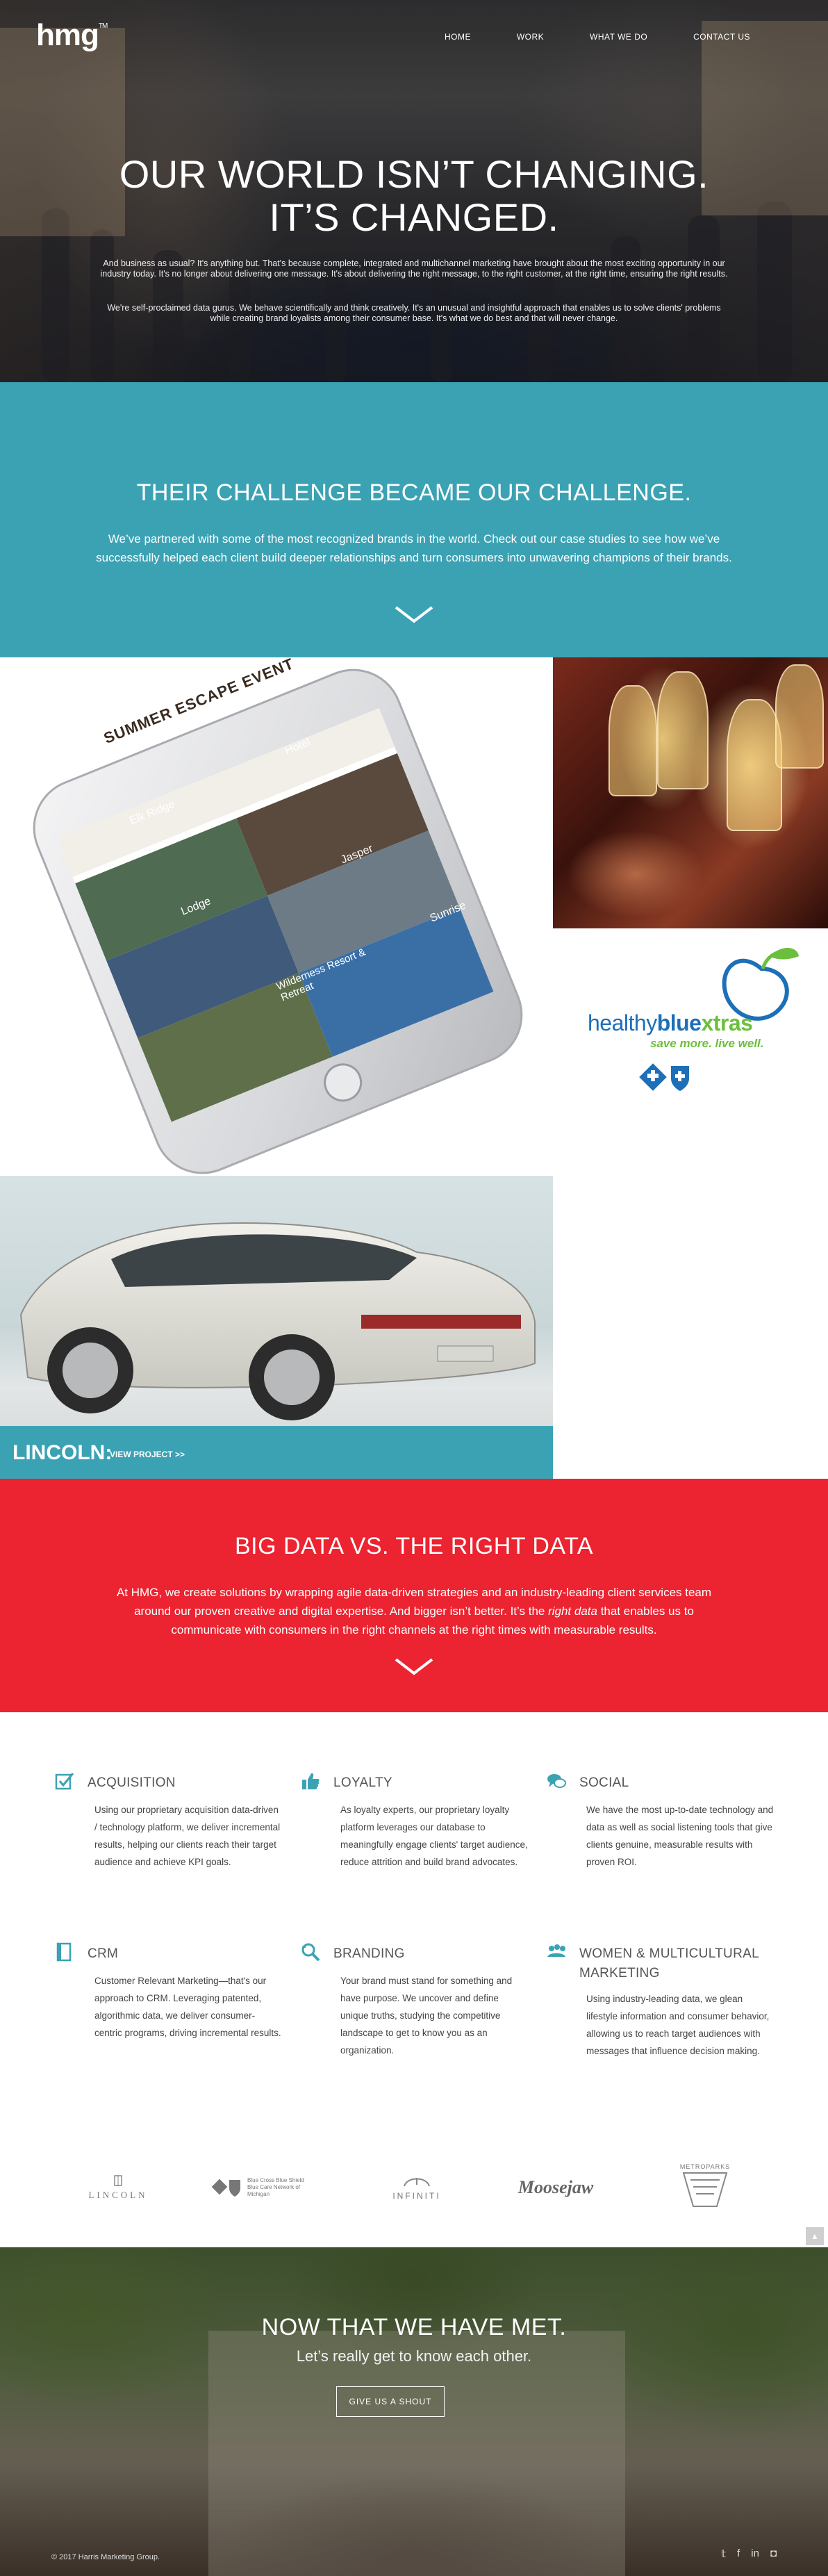  Describe the element at coordinates (530, 37) in the screenshot. I see `nav-work: WORK` at that location.